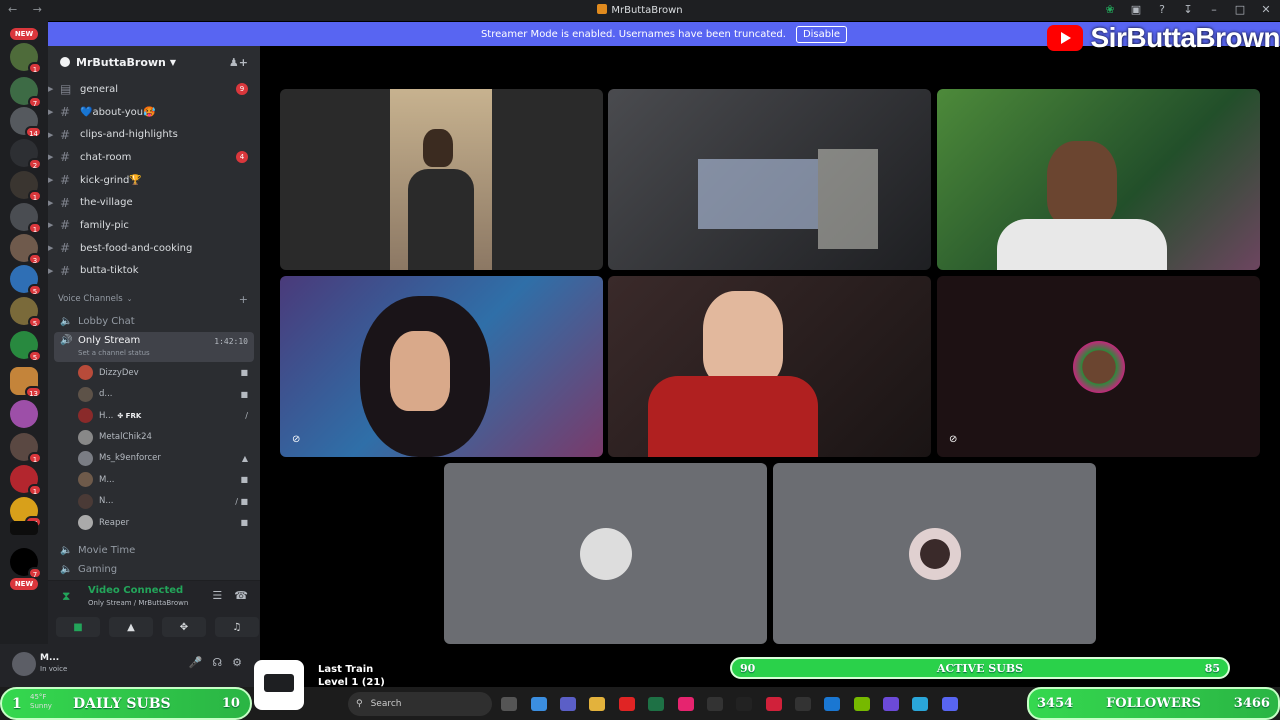 The image size is (1280, 720). What do you see at coordinates (66, 89) in the screenshot?
I see `rules-icon: ▤` at bounding box center [66, 89].